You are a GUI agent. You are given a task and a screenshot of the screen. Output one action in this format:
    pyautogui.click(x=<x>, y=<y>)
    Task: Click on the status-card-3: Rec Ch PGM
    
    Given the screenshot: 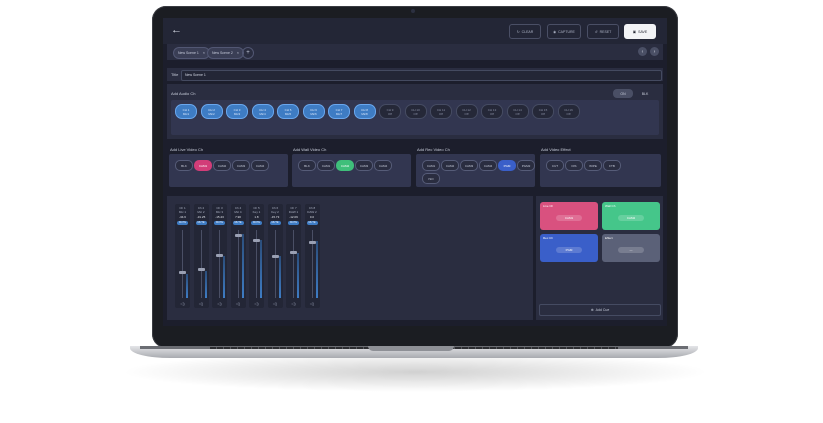 What is the action you would take?
    pyautogui.click(x=569, y=248)
    